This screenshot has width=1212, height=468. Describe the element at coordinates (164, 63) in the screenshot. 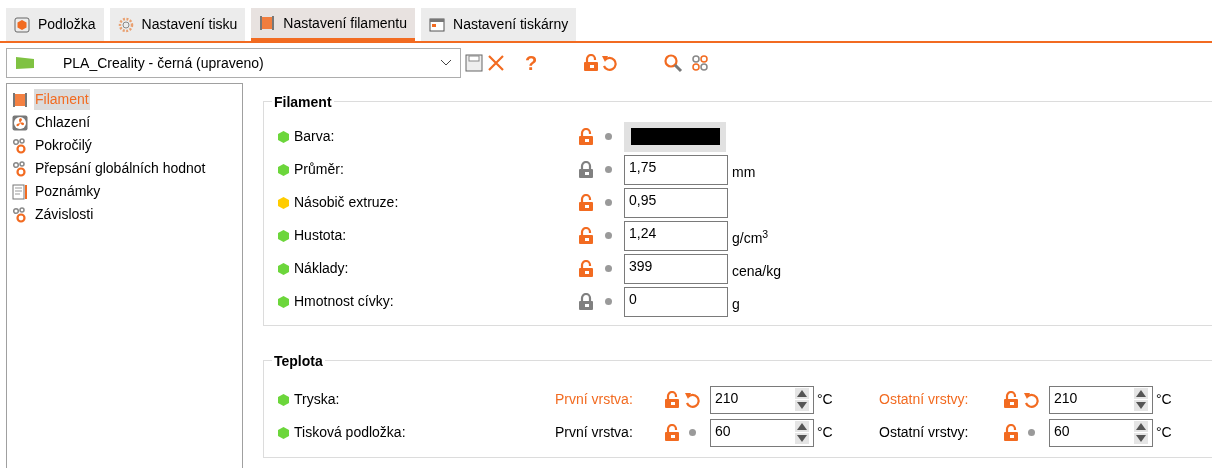

I see `profile-name: PLA_Creality - černá (upraveno)` at that location.